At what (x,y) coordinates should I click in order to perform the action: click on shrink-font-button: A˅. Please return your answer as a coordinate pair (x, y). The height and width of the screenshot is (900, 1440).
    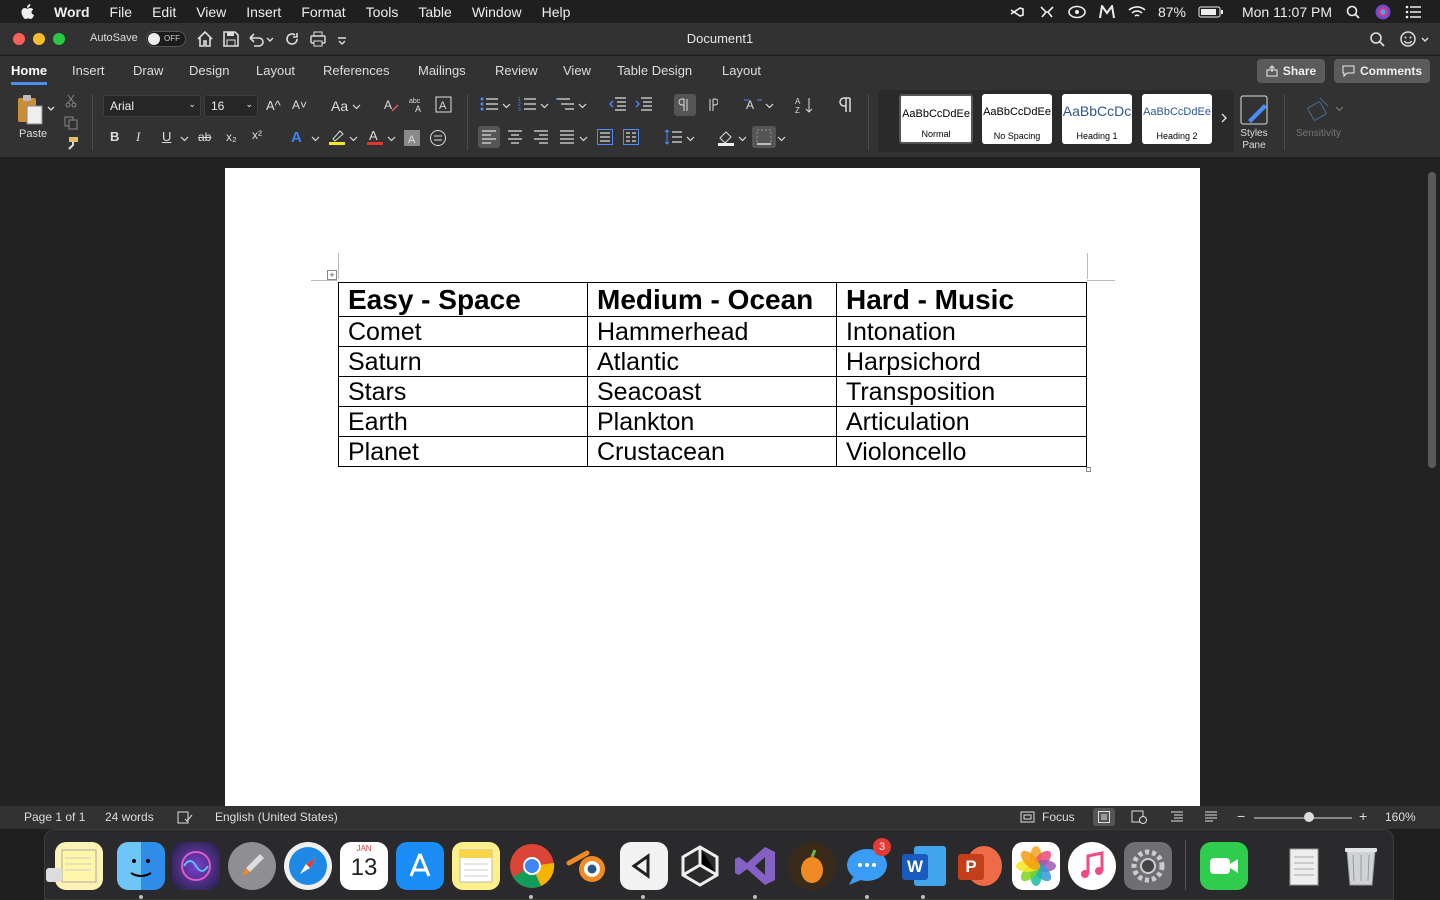
    Looking at the image, I should click on (299, 105).